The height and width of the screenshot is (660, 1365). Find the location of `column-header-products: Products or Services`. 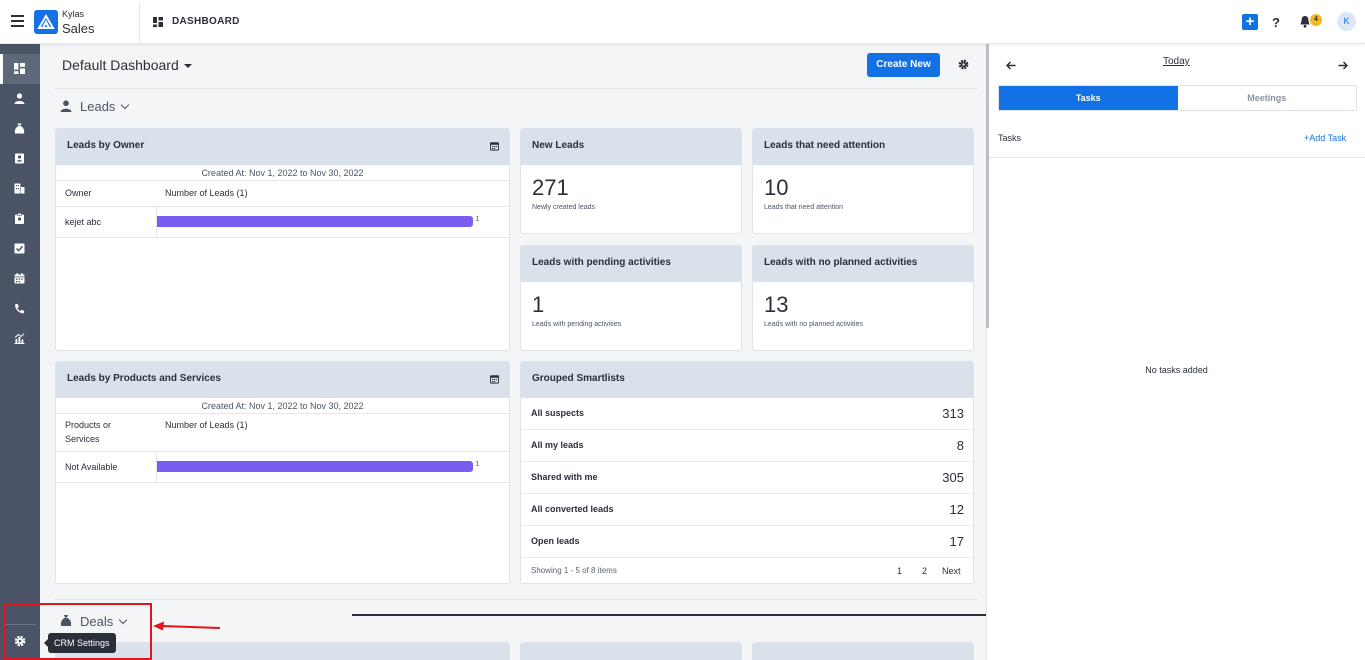

column-header-products: Products or Services is located at coordinates (106, 433).